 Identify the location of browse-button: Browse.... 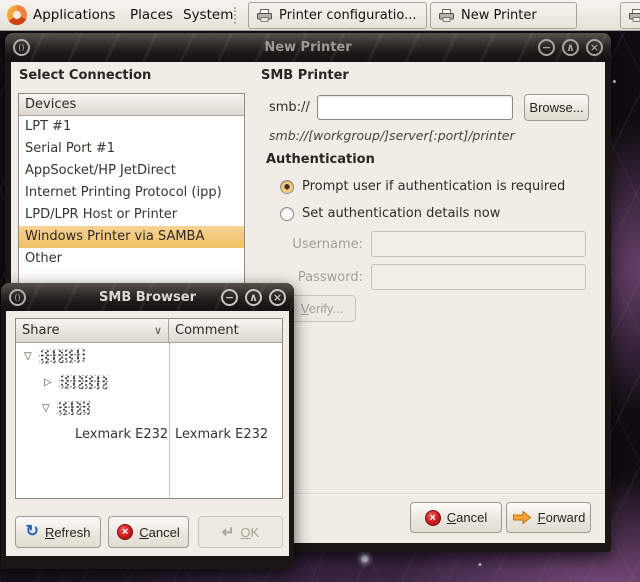
(556, 107).